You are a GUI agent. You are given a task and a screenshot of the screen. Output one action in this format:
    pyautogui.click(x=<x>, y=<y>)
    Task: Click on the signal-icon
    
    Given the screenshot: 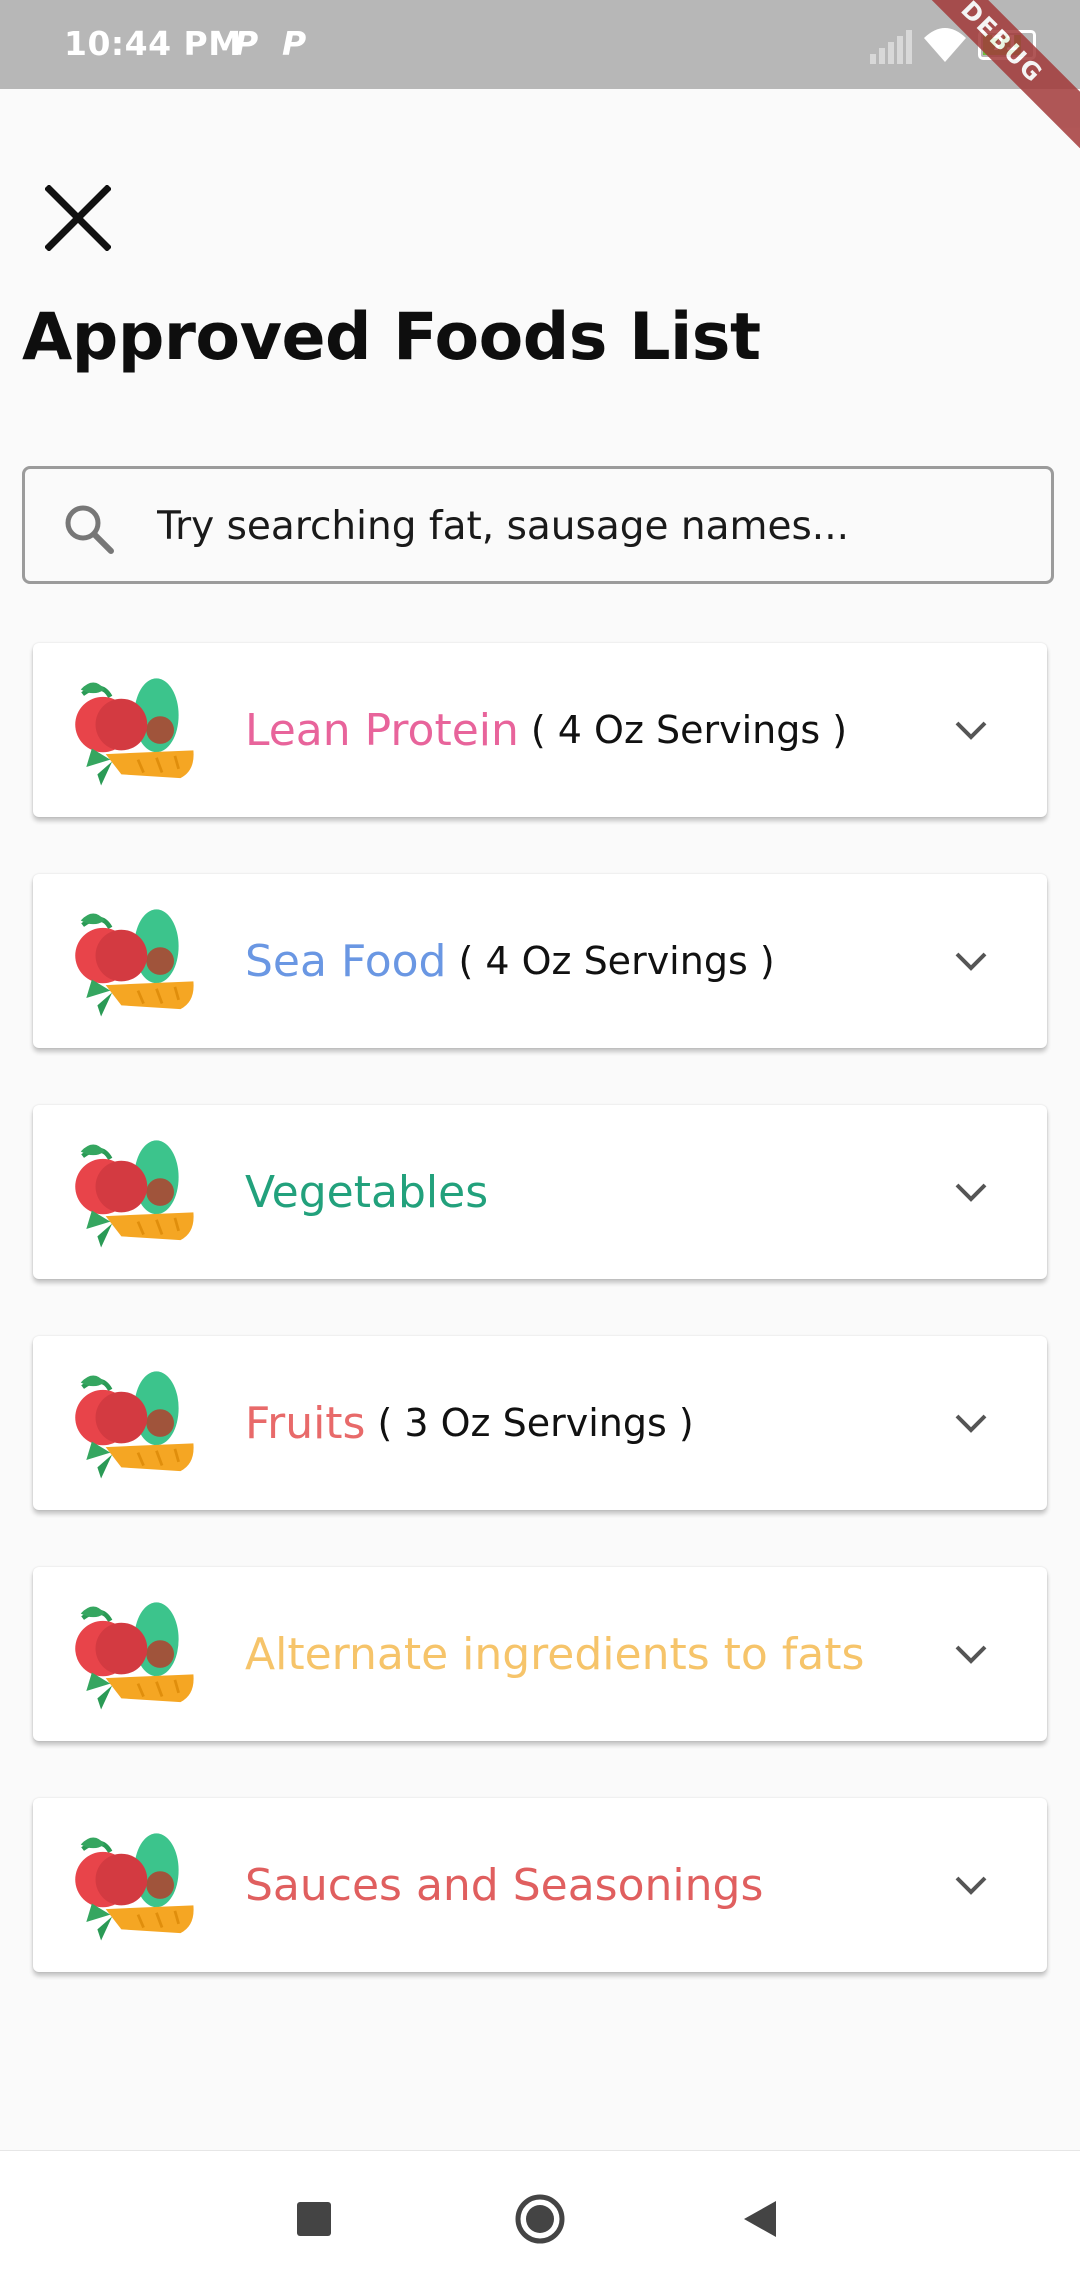 What is the action you would take?
    pyautogui.click(x=891, y=47)
    